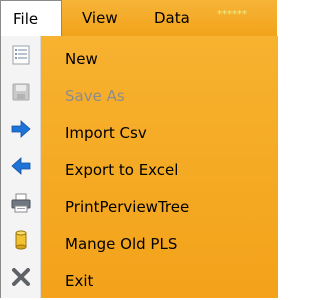 The image size is (320, 300). What do you see at coordinates (21, 240) in the screenshot?
I see `database-cylinder-icon` at bounding box center [21, 240].